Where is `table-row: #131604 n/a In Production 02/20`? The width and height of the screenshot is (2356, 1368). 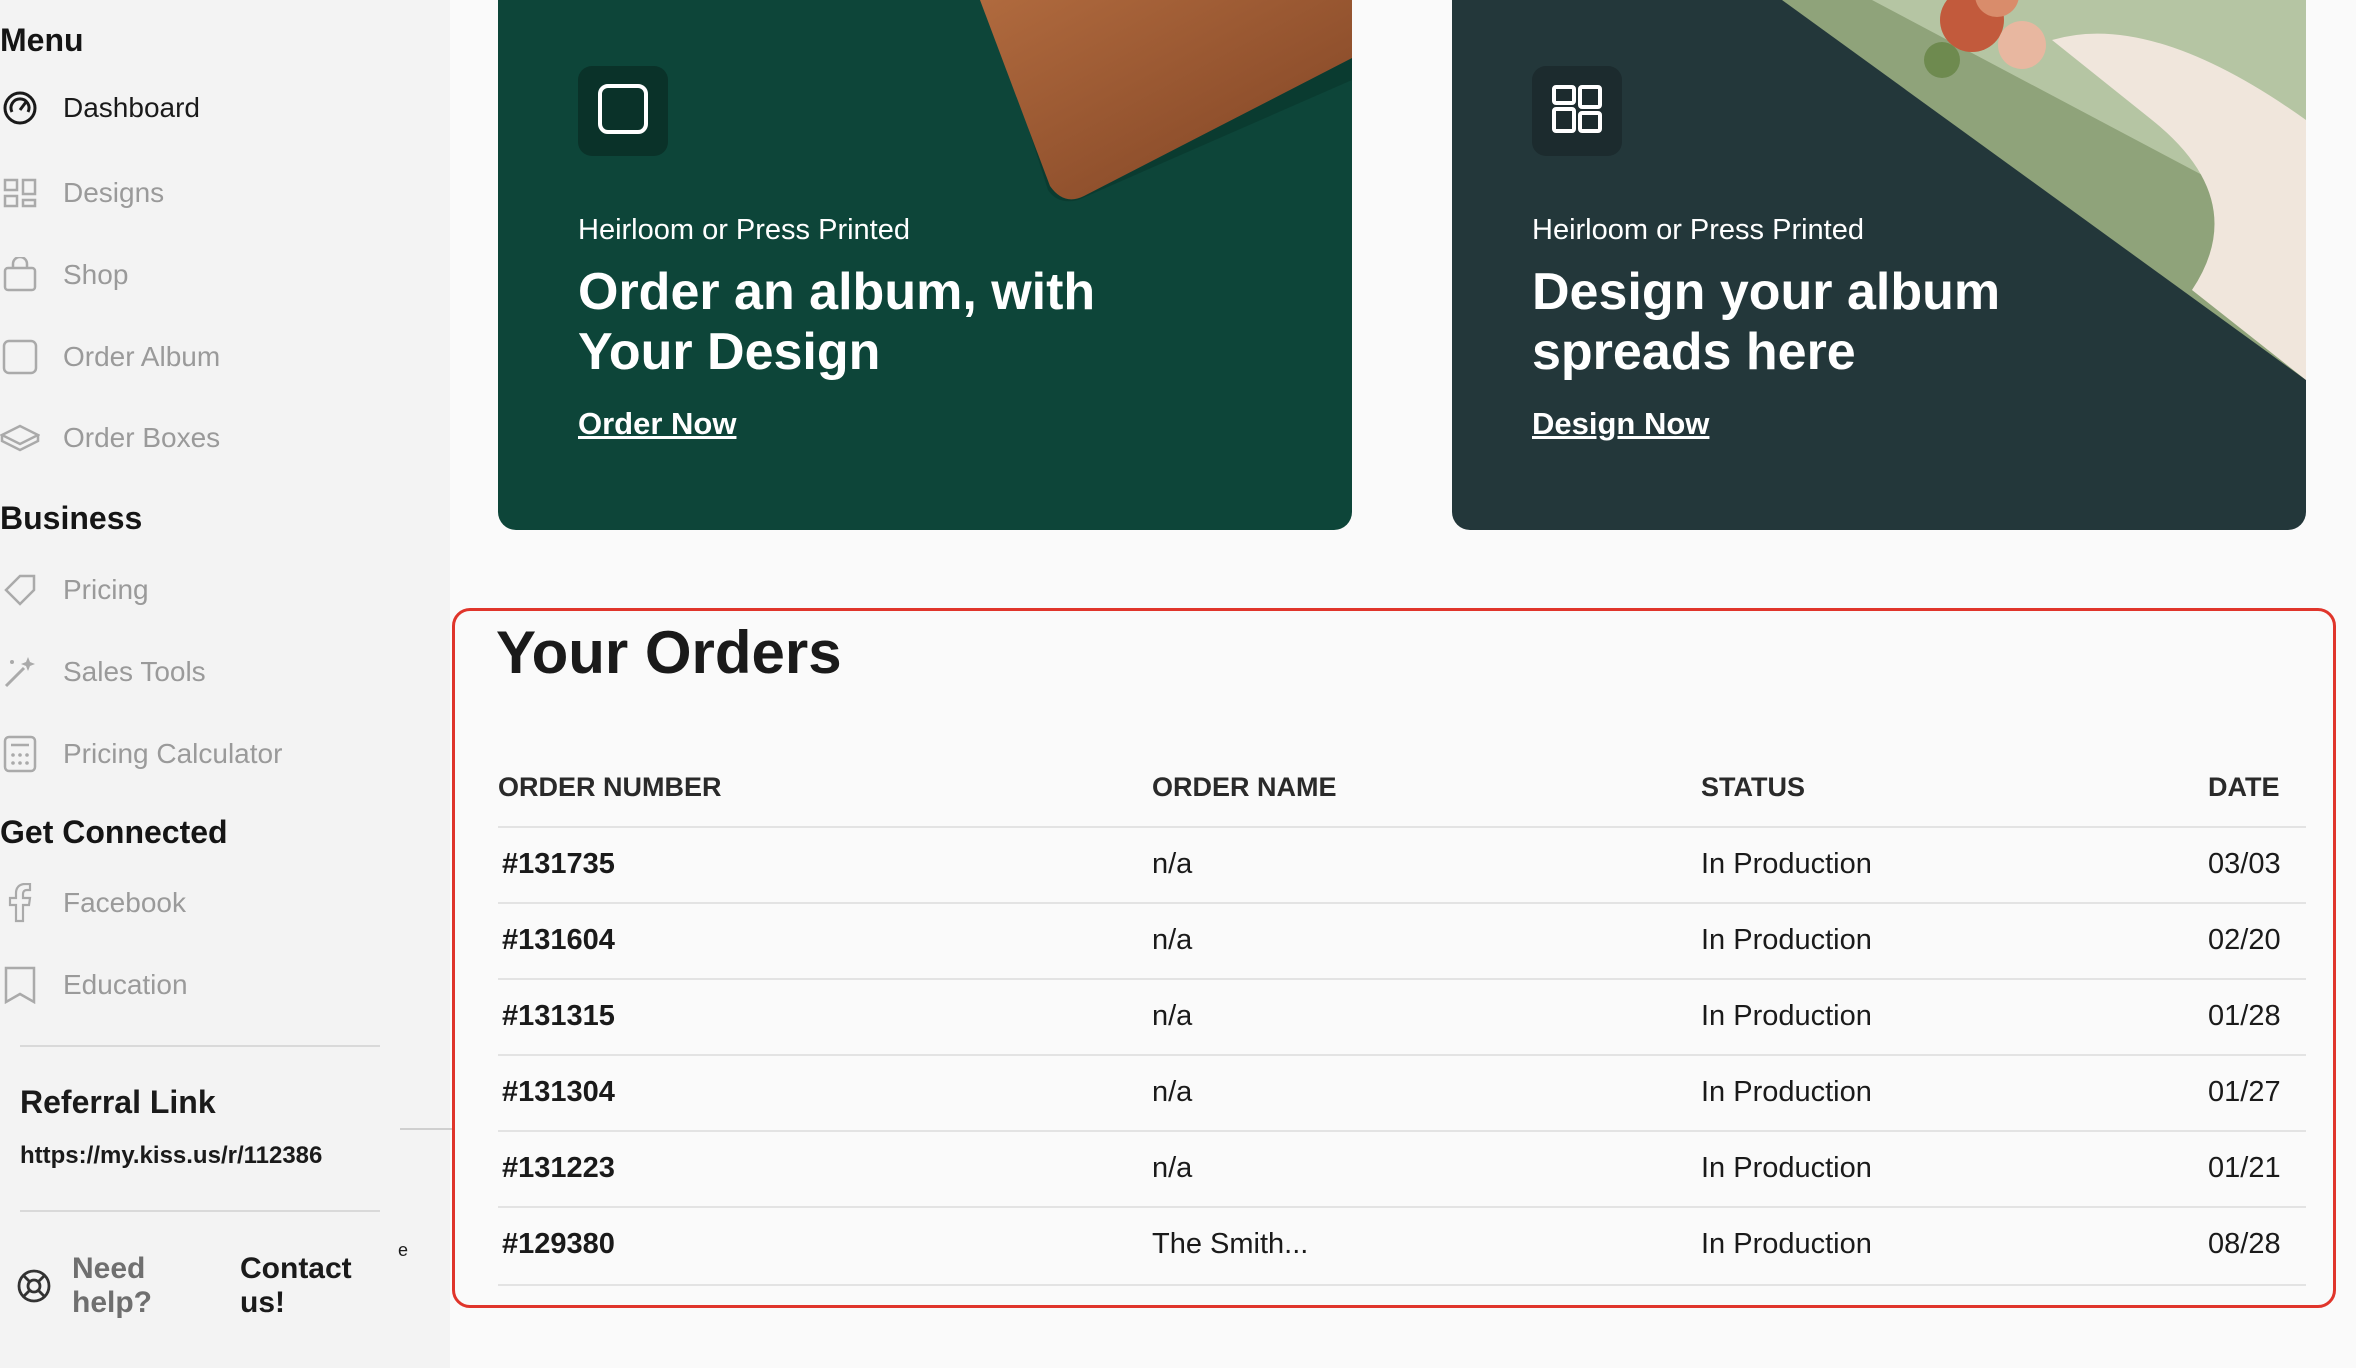
table-row: #131604 n/a In Production 02/20 is located at coordinates (1402, 941).